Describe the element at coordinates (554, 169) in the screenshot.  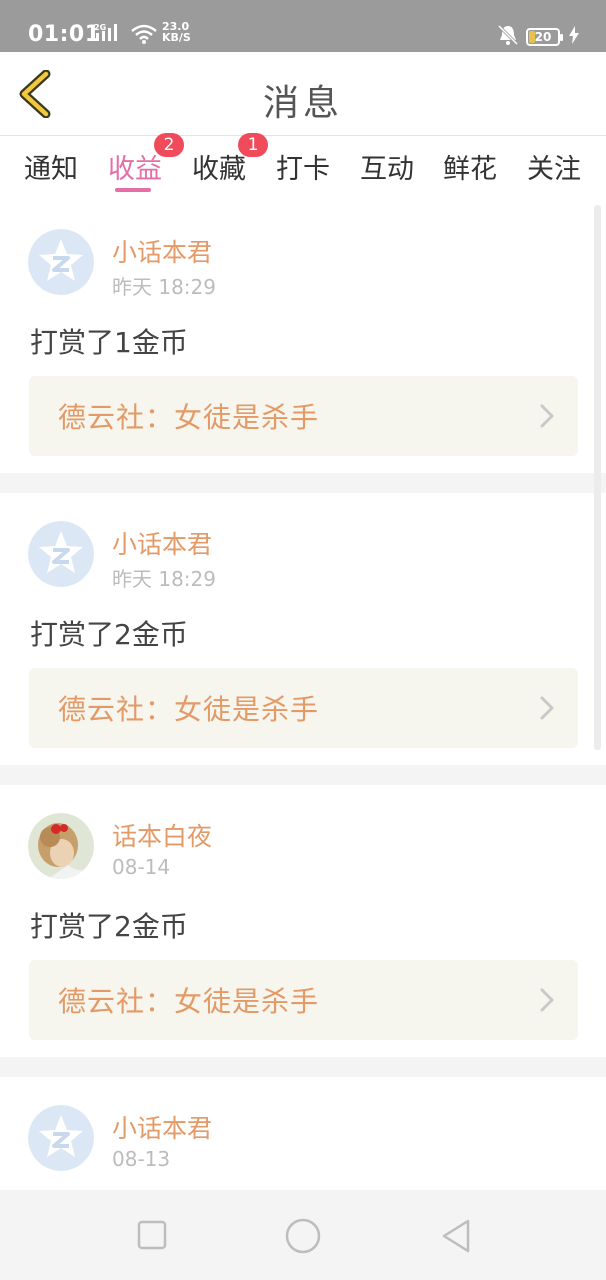
I see `tab-label: 关注` at that location.